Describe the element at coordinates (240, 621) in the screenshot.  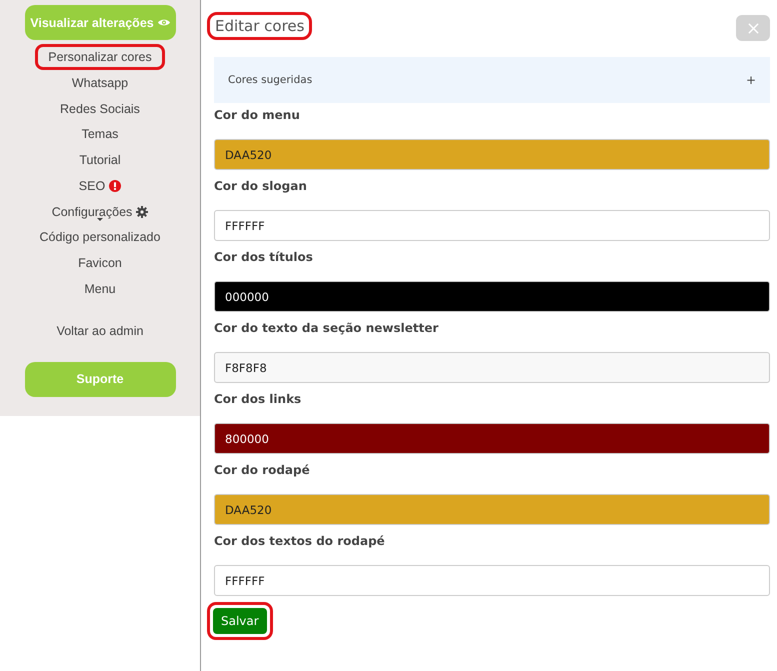
I see `save-button: Salvar` at that location.